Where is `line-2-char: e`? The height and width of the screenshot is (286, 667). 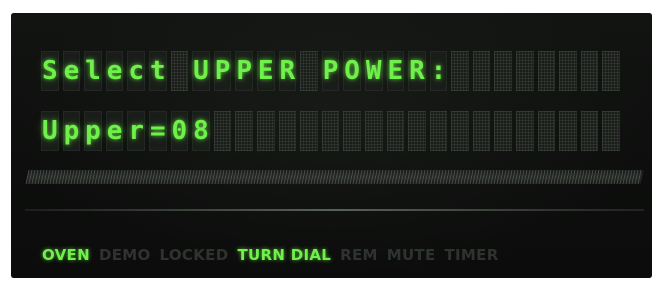
line-2-char: e is located at coordinates (114, 131).